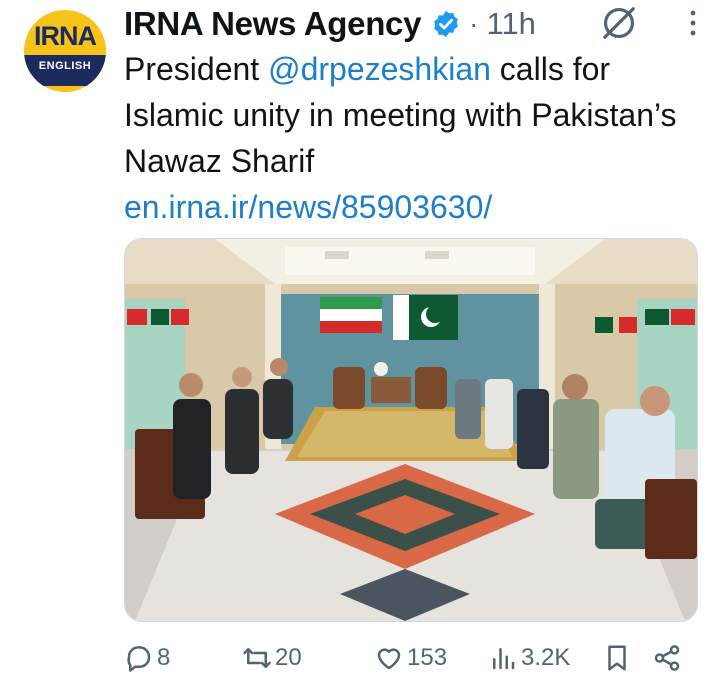  What do you see at coordinates (257, 658) in the screenshot?
I see `repost-icon` at bounding box center [257, 658].